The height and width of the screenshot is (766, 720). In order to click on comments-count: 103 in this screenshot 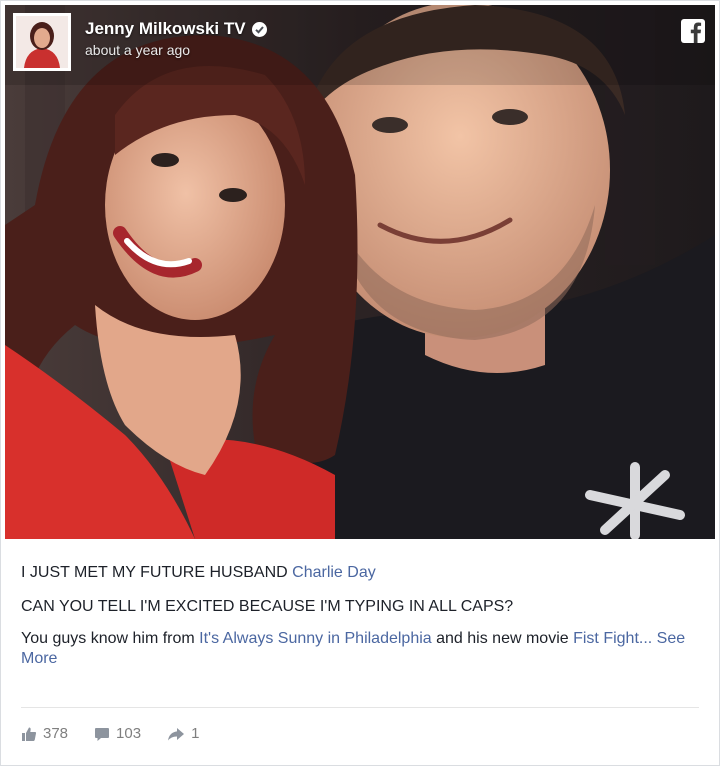, I will do `click(129, 733)`.